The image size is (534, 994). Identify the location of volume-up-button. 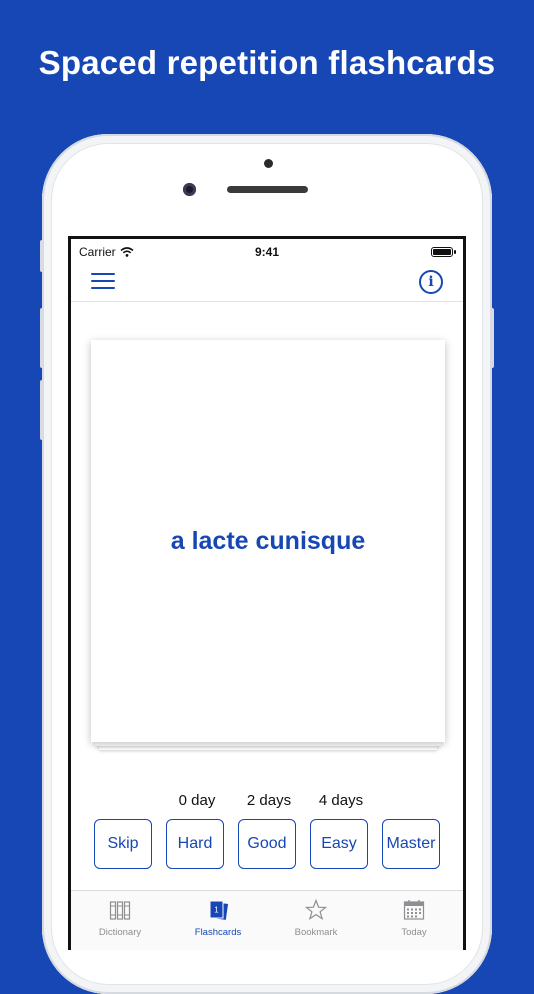
(42, 338).